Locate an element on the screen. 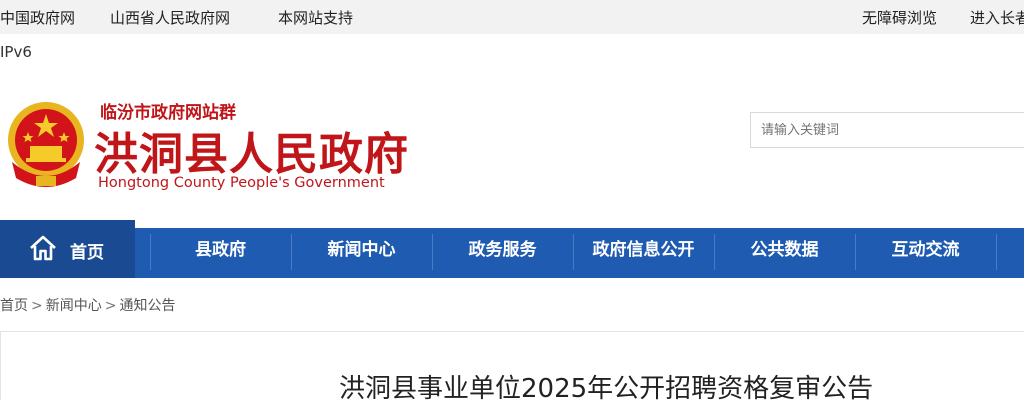 This screenshot has height=405, width=1024. search-input is located at coordinates (887, 130).